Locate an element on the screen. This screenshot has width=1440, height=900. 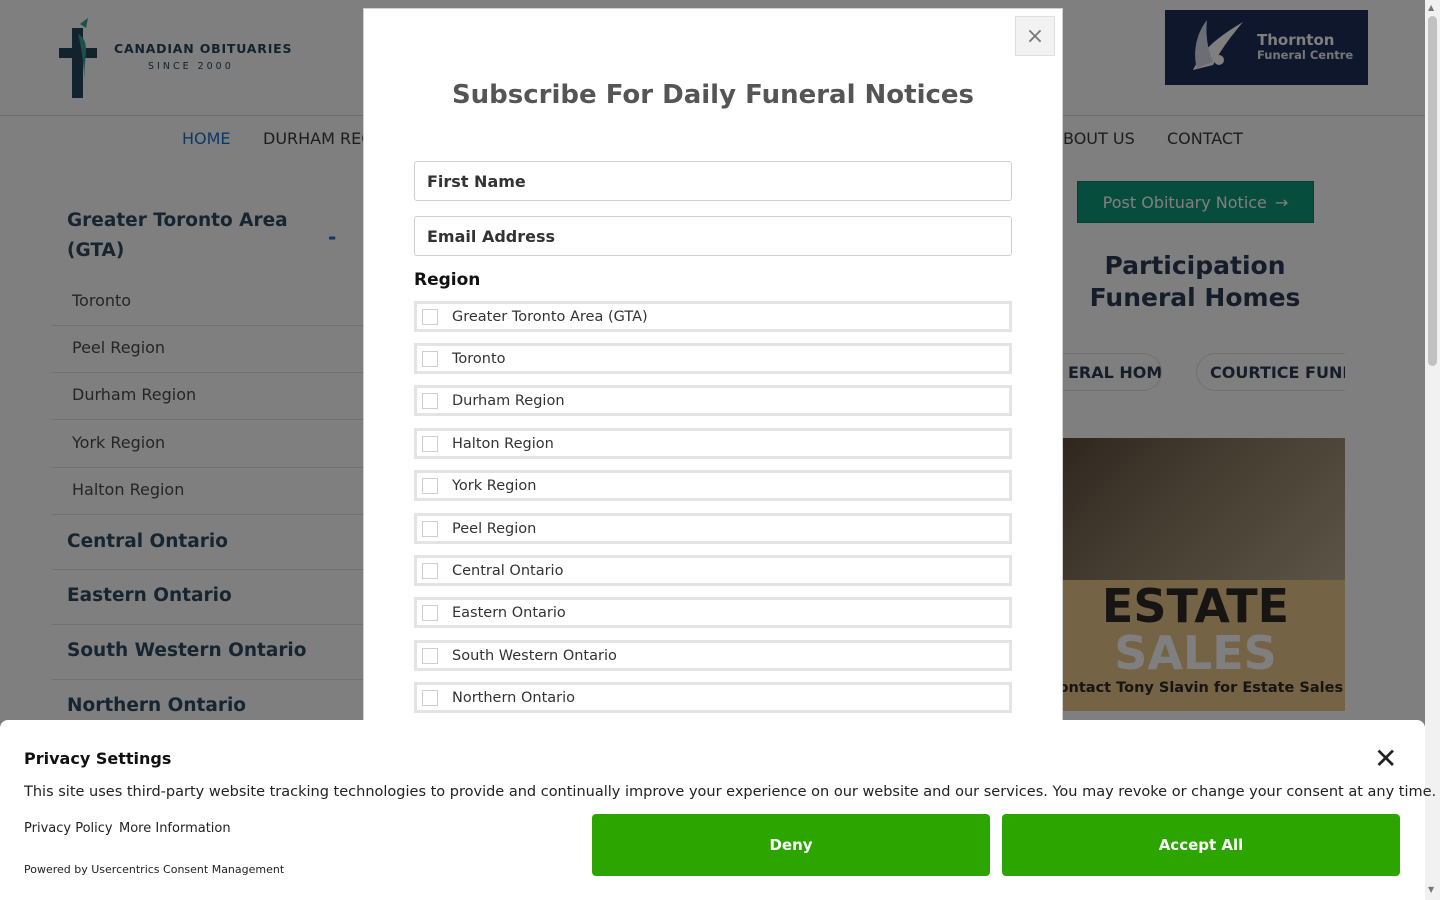
region-option-label: Northern Ontario is located at coordinates (514, 697).